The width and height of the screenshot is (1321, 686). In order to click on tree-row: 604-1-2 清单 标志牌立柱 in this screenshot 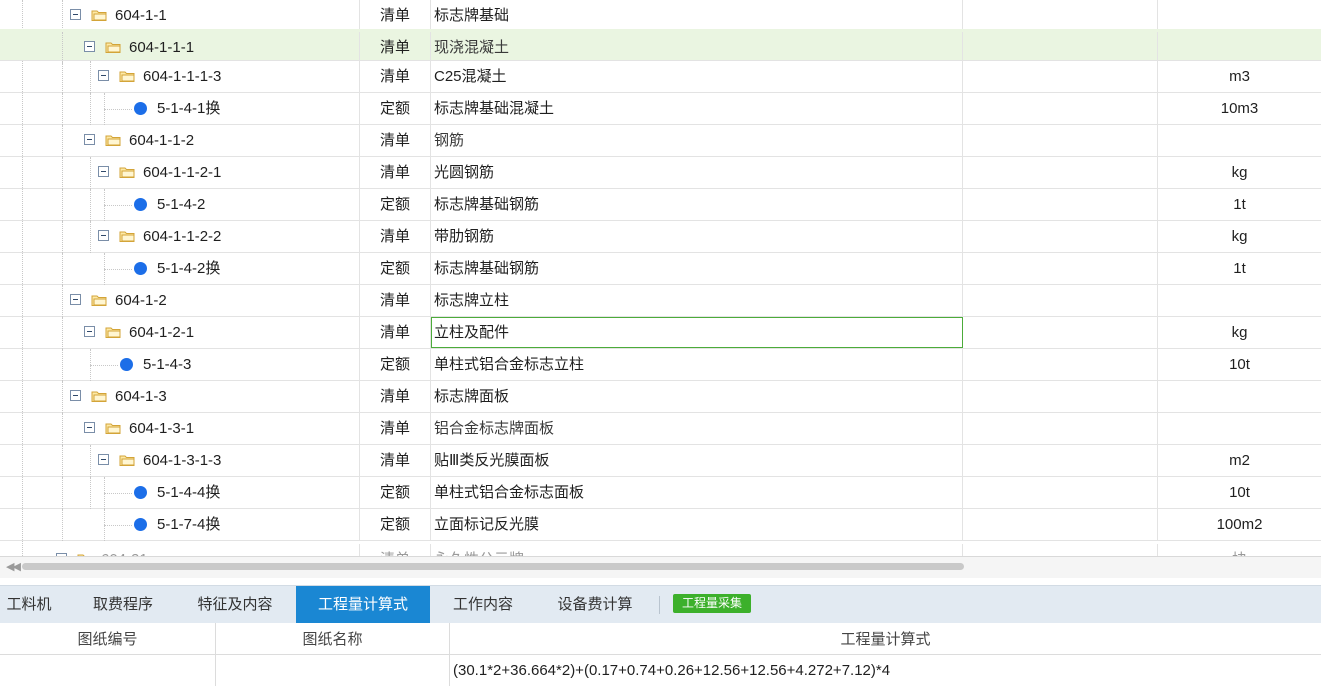, I will do `click(660, 301)`.